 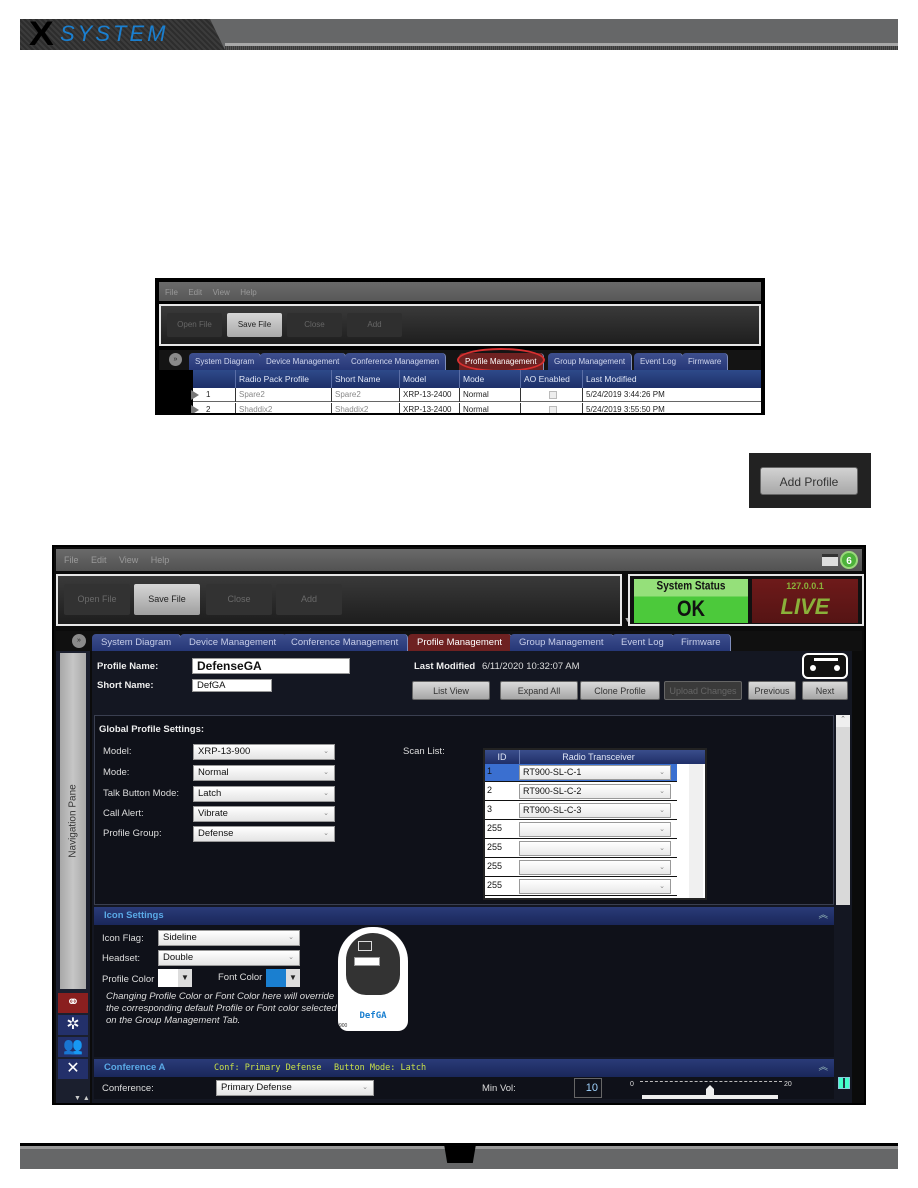 What do you see at coordinates (283, 978) in the screenshot?
I see `font-color-picker: ▼` at bounding box center [283, 978].